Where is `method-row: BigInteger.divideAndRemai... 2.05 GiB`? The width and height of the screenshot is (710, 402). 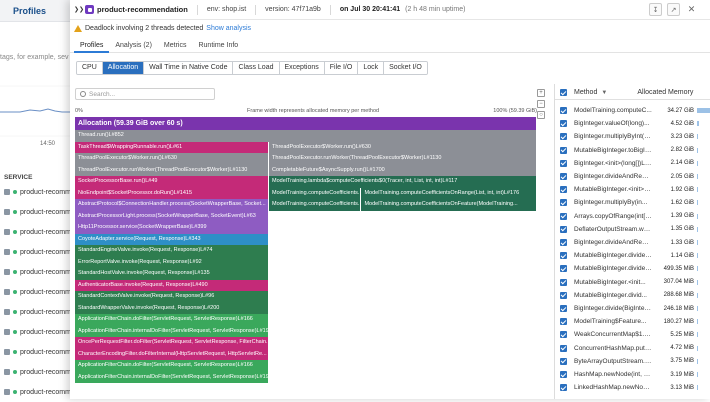
method-row: BigInteger.divideAndRemai... 2.05 GiB is located at coordinates (632, 176).